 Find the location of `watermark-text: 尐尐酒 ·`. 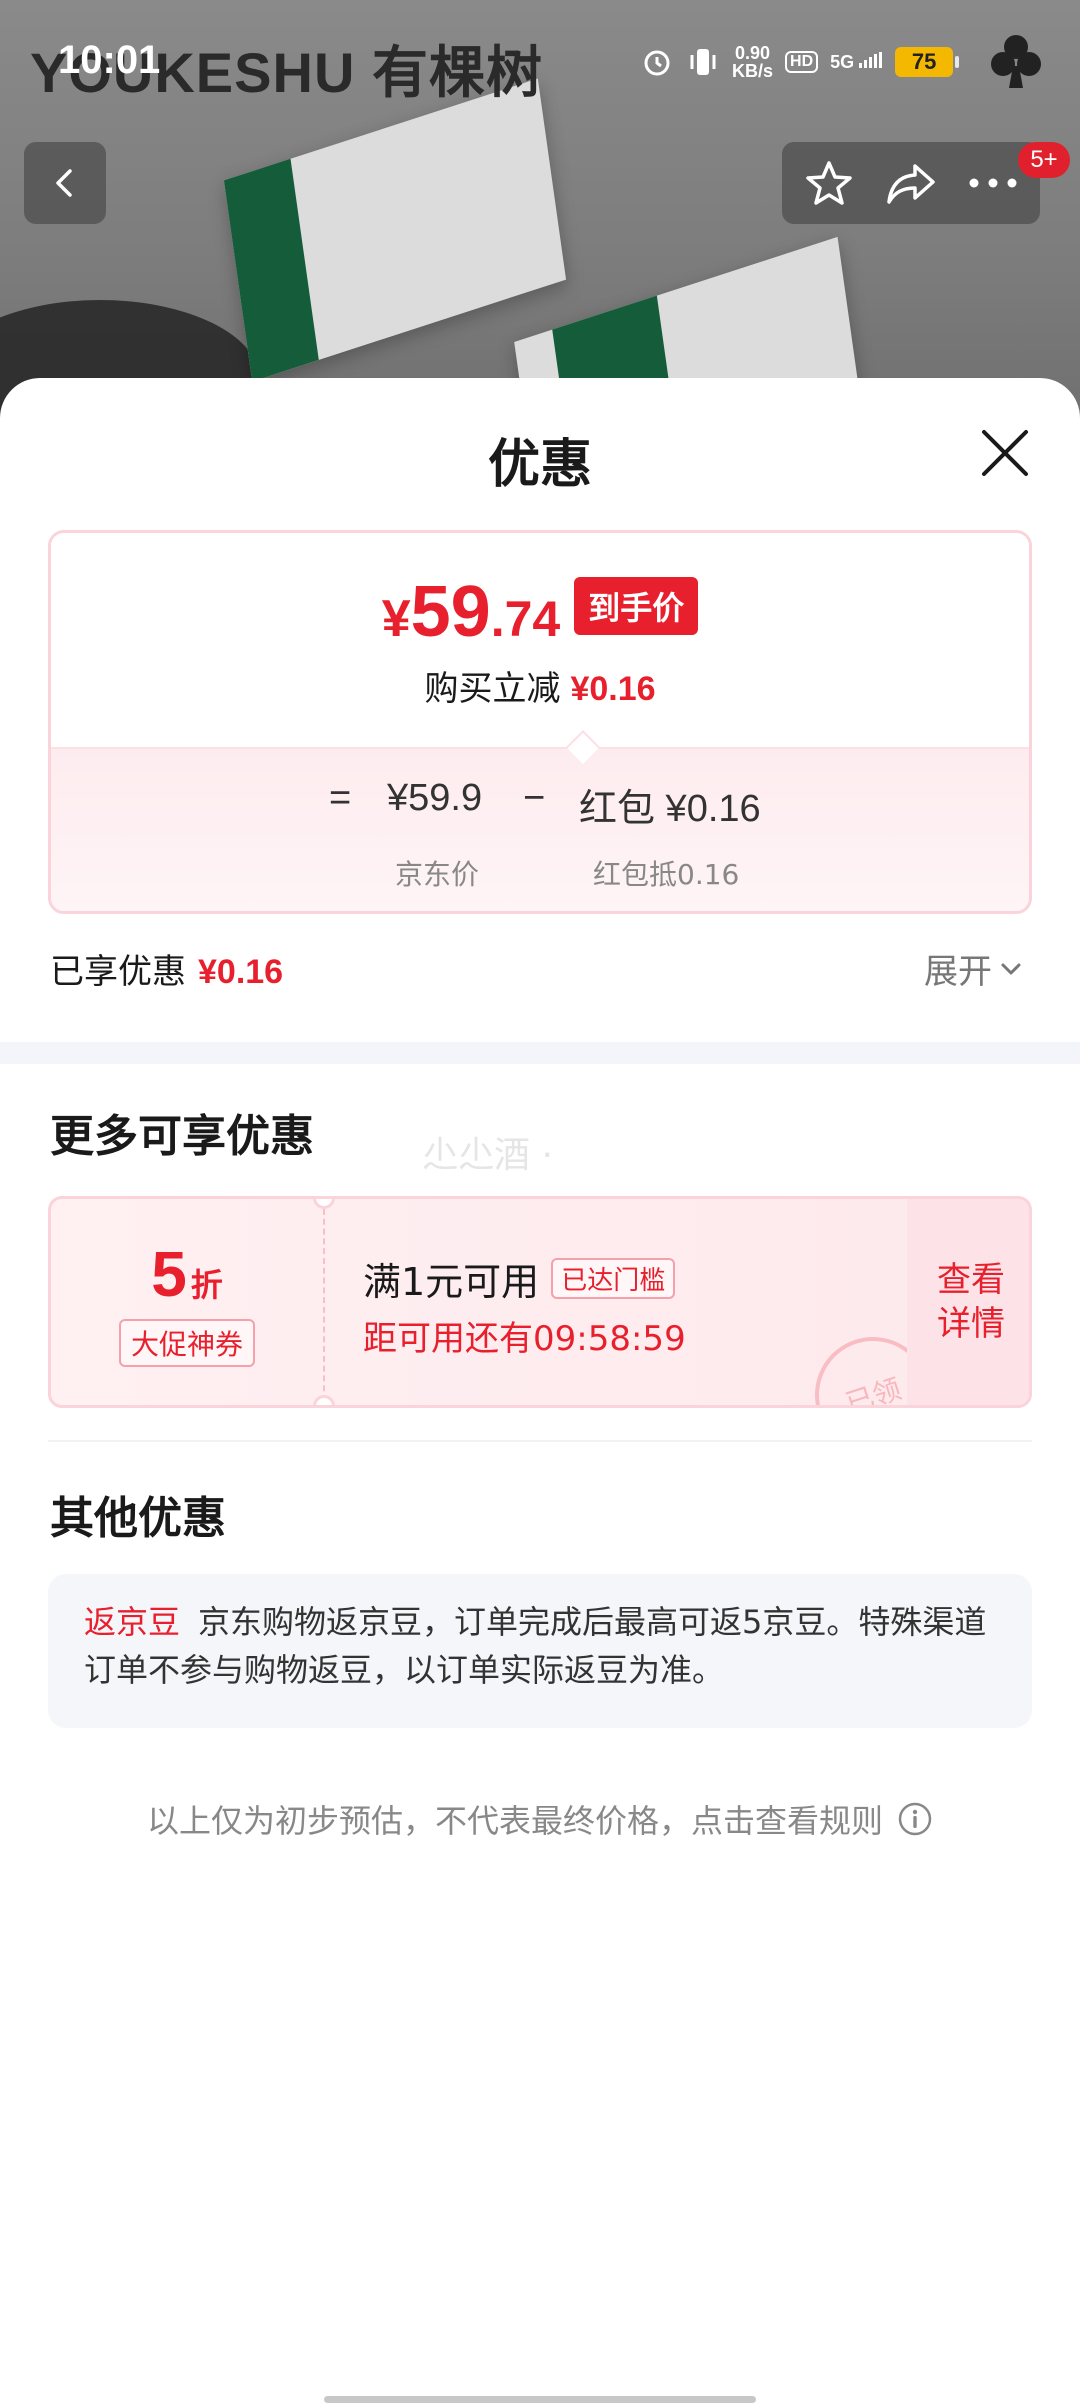

watermark-text: 尐尐酒 · is located at coordinates (487, 1155).